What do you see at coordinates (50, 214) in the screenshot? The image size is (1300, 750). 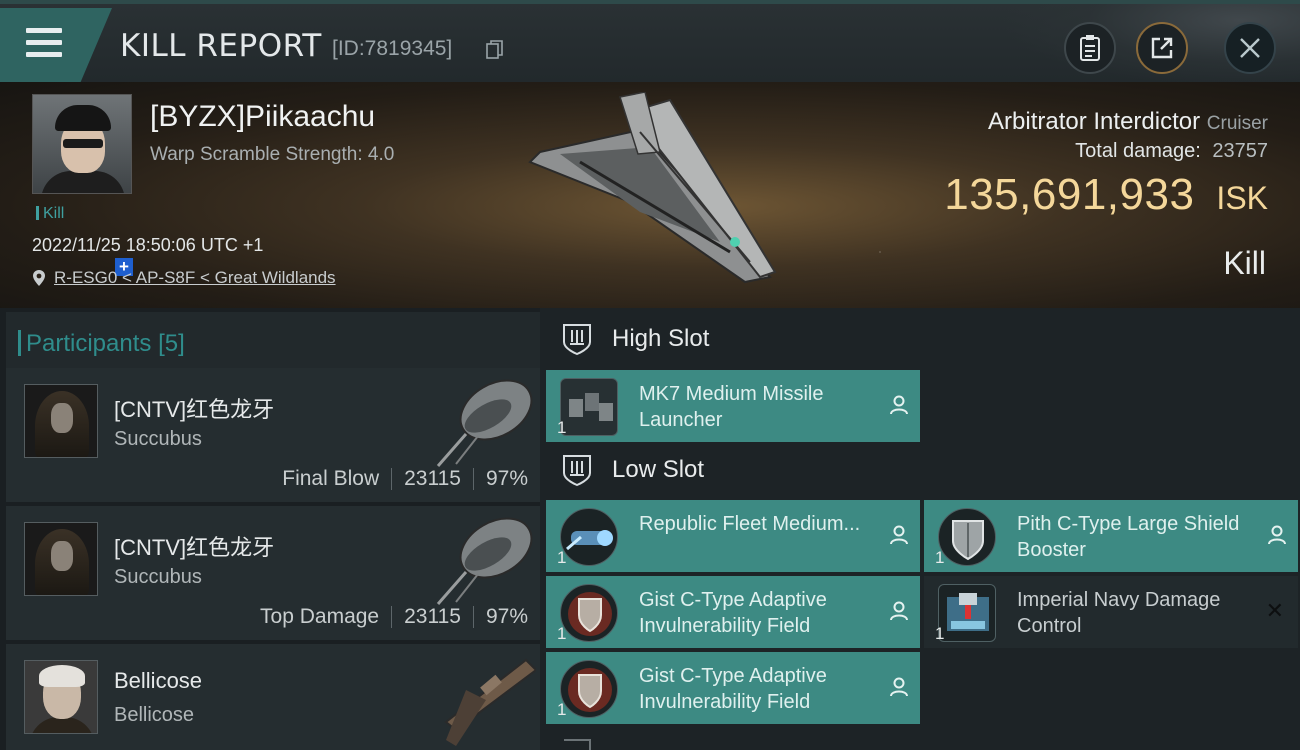 I see `kill-tag: Kill` at bounding box center [50, 214].